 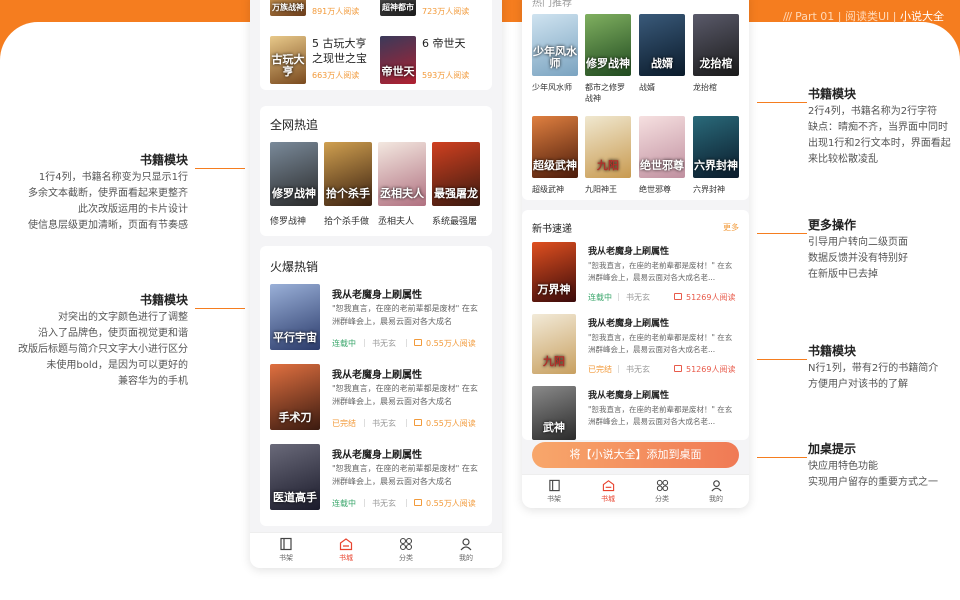 I want to click on section-title: 新书速递, so click(x=552, y=229).